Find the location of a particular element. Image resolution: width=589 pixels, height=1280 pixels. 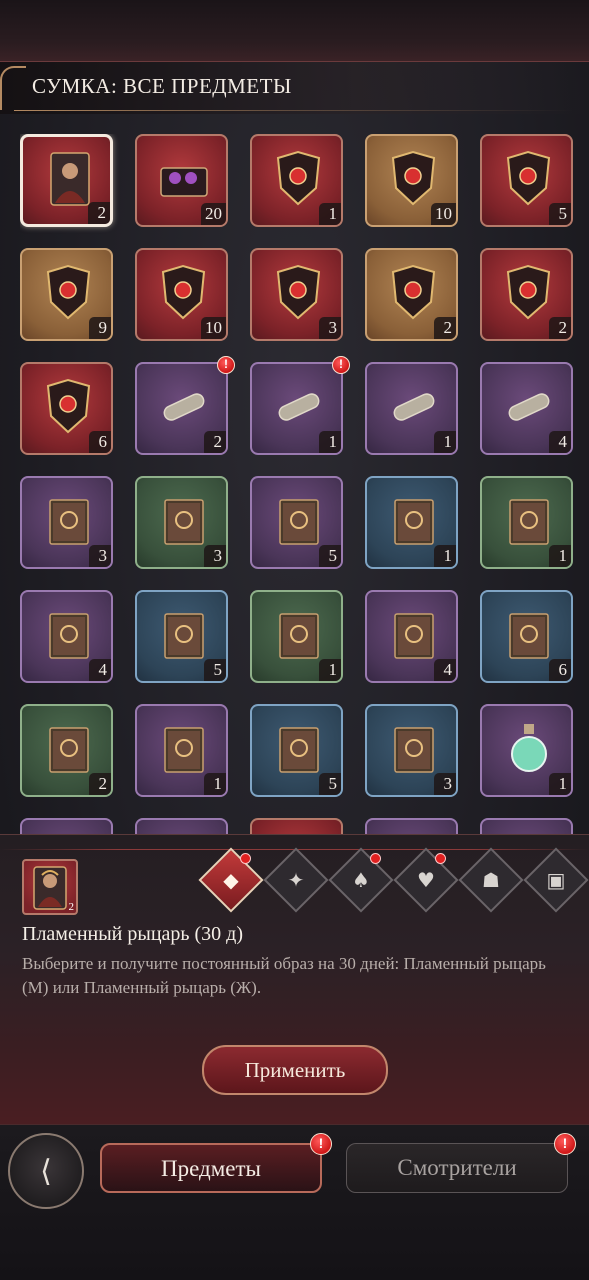

mystery-scroll-icon is located at coordinates (183, 406).